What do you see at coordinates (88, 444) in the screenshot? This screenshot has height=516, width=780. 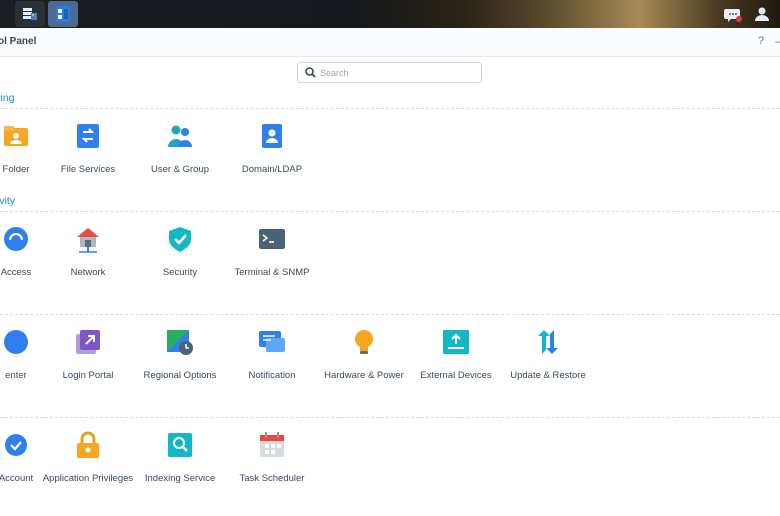 I see `application-privileges-icon` at bounding box center [88, 444].